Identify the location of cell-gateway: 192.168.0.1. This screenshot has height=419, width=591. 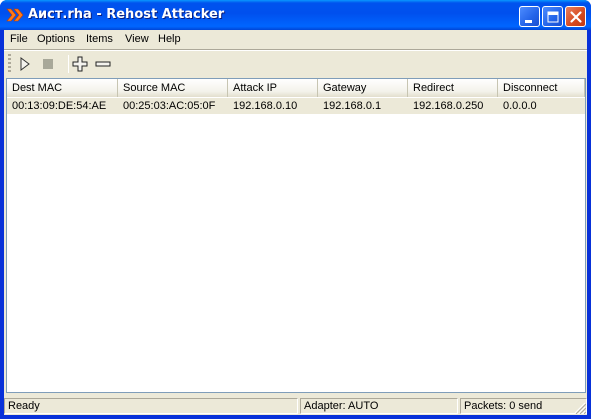
(352, 106).